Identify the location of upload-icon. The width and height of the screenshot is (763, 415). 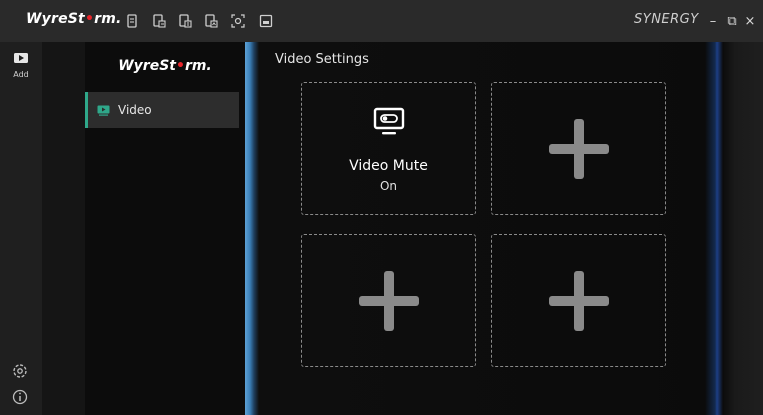
(211, 21).